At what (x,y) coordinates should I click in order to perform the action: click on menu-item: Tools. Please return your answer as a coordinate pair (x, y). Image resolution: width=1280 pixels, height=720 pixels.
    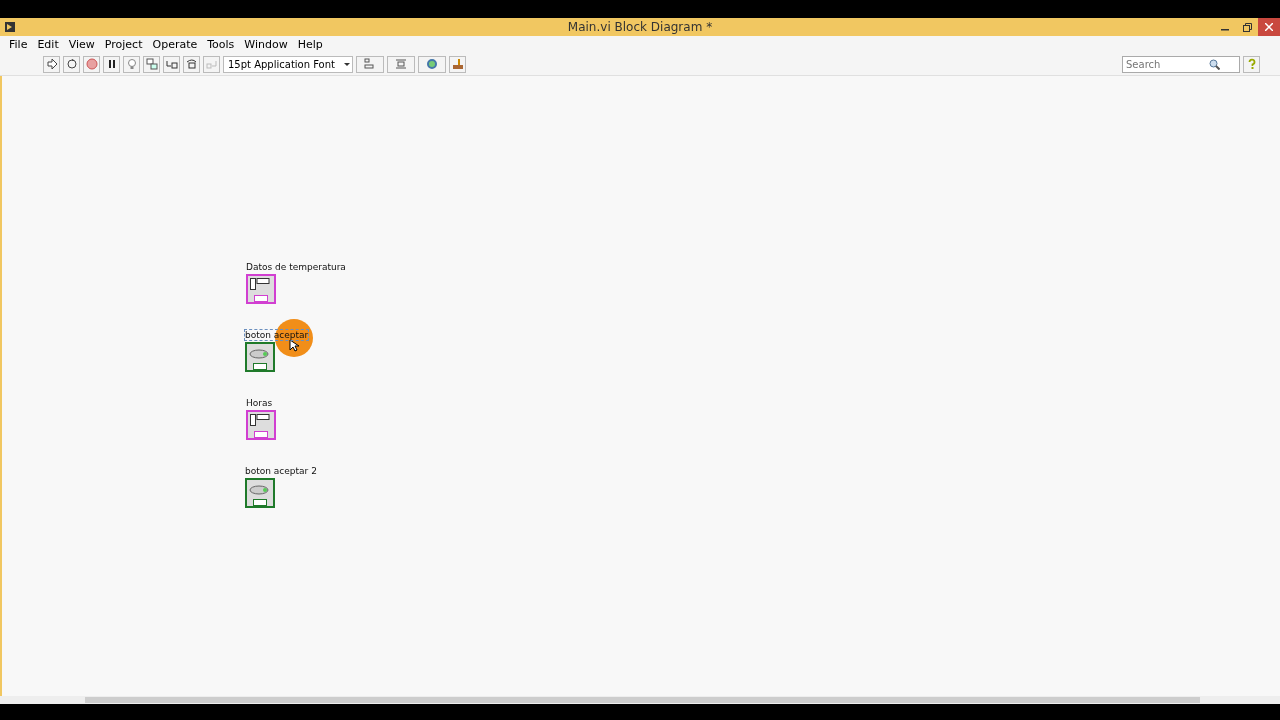
    Looking at the image, I should click on (221, 44).